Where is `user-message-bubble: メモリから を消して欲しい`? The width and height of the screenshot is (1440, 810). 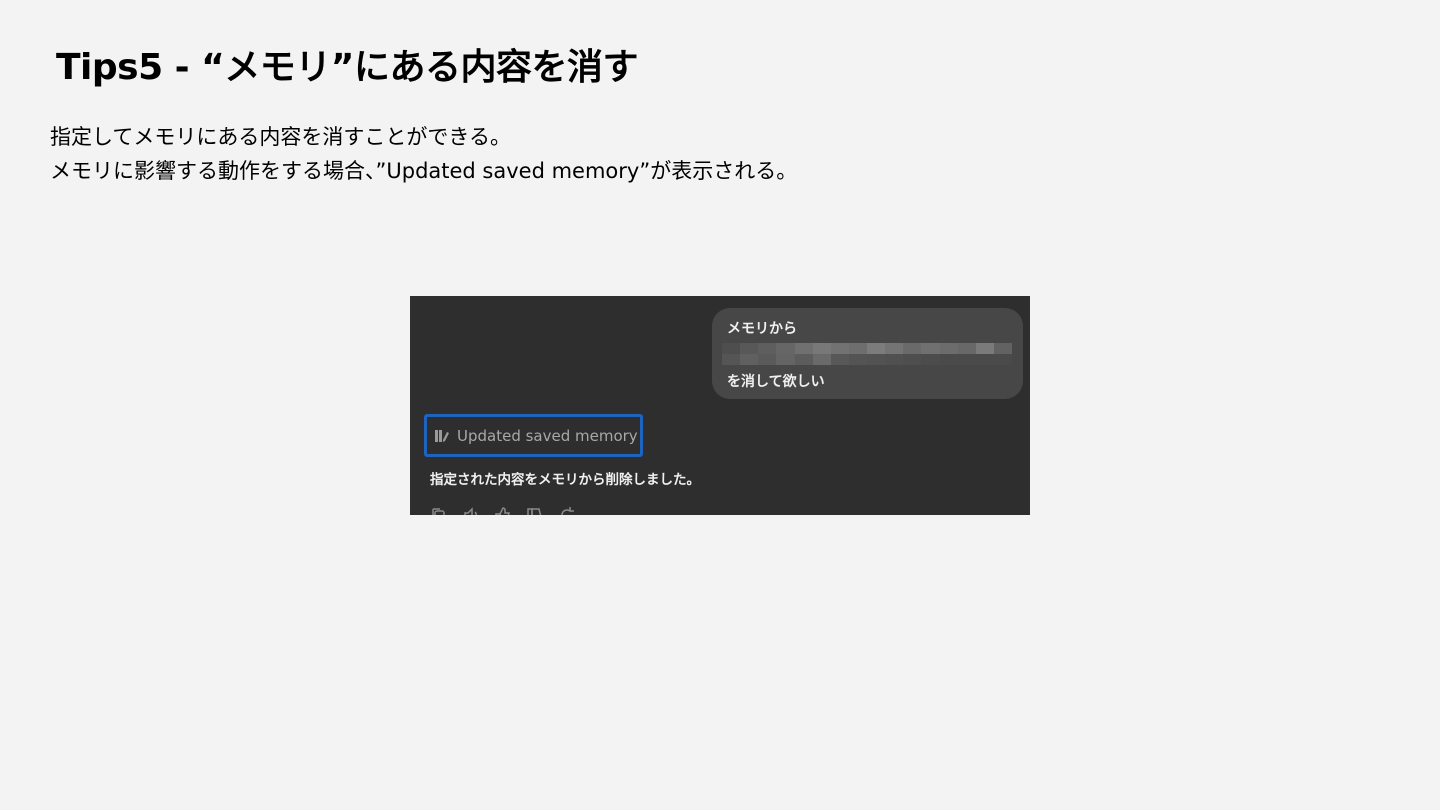 user-message-bubble: メモリから を消して欲しい is located at coordinates (867, 353).